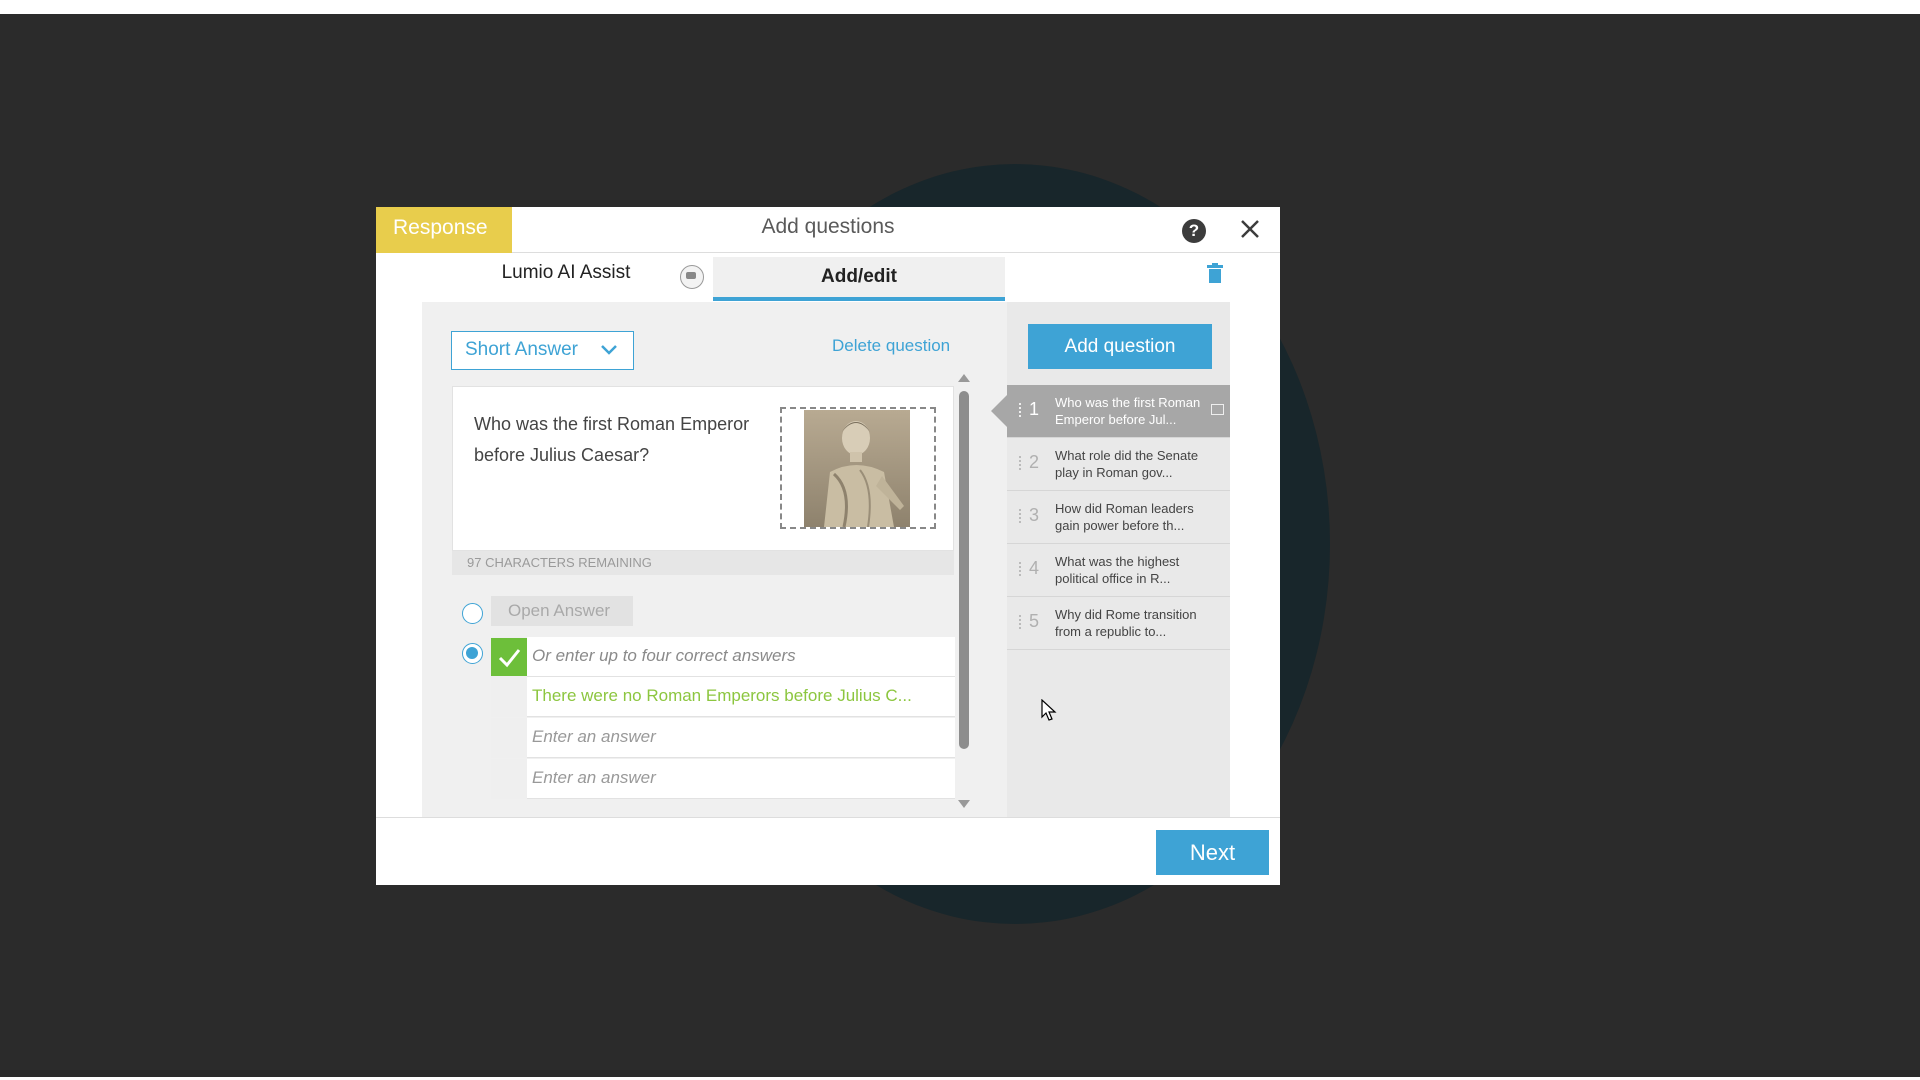 The width and height of the screenshot is (1920, 1080). I want to click on question-type-dropdown: Short Answer, so click(542, 350).